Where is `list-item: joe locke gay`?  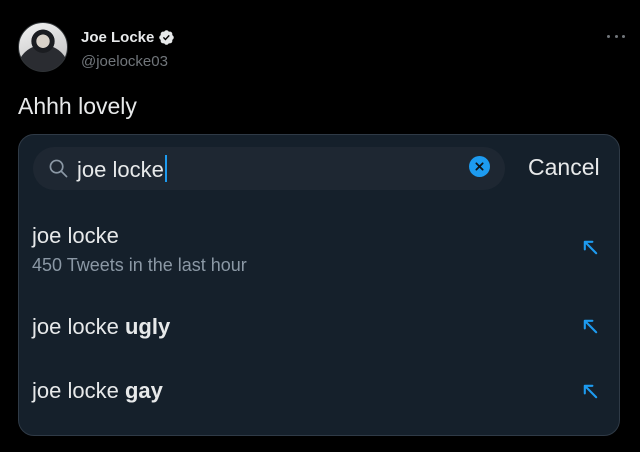
list-item: joe locke gay is located at coordinates (319, 390).